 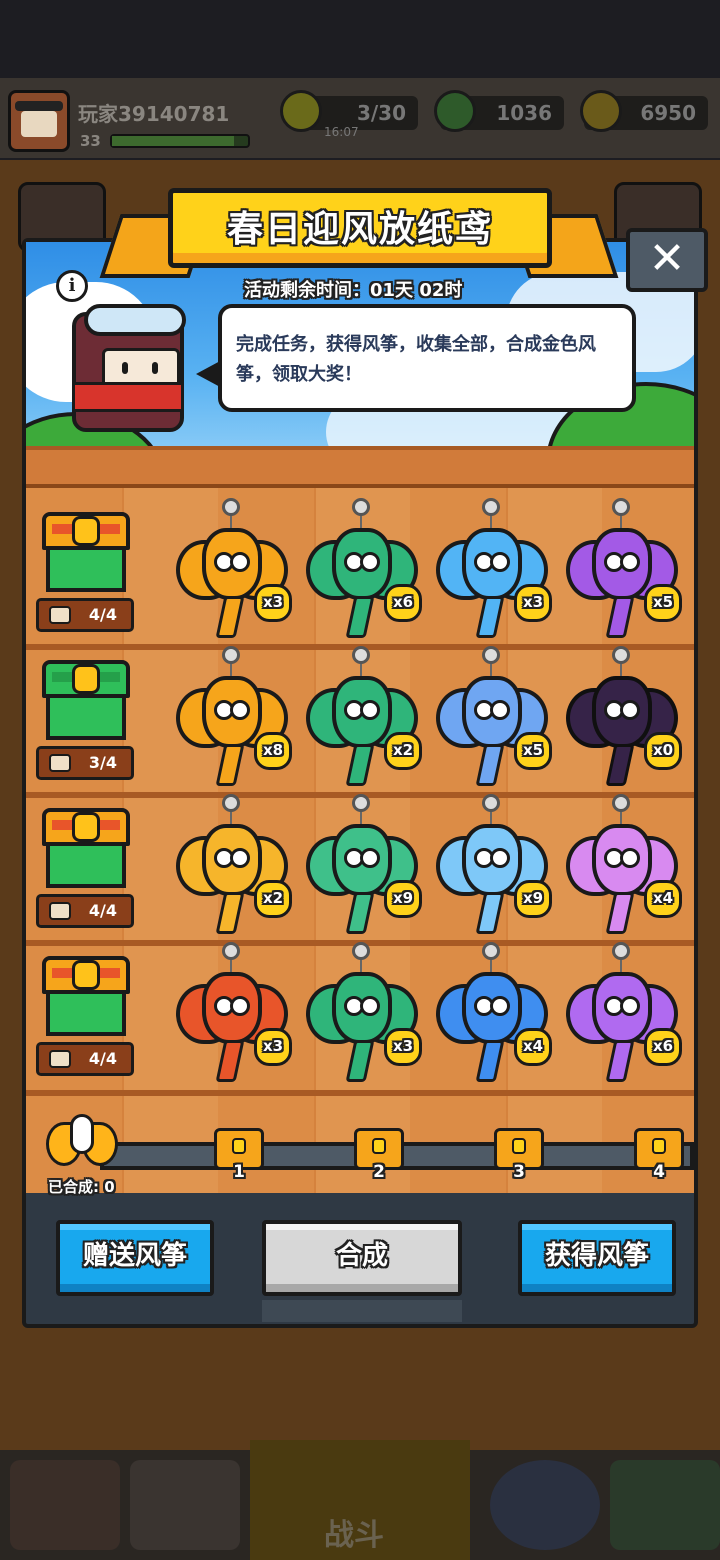 I want to click on player-avatar, so click(x=39, y=121).